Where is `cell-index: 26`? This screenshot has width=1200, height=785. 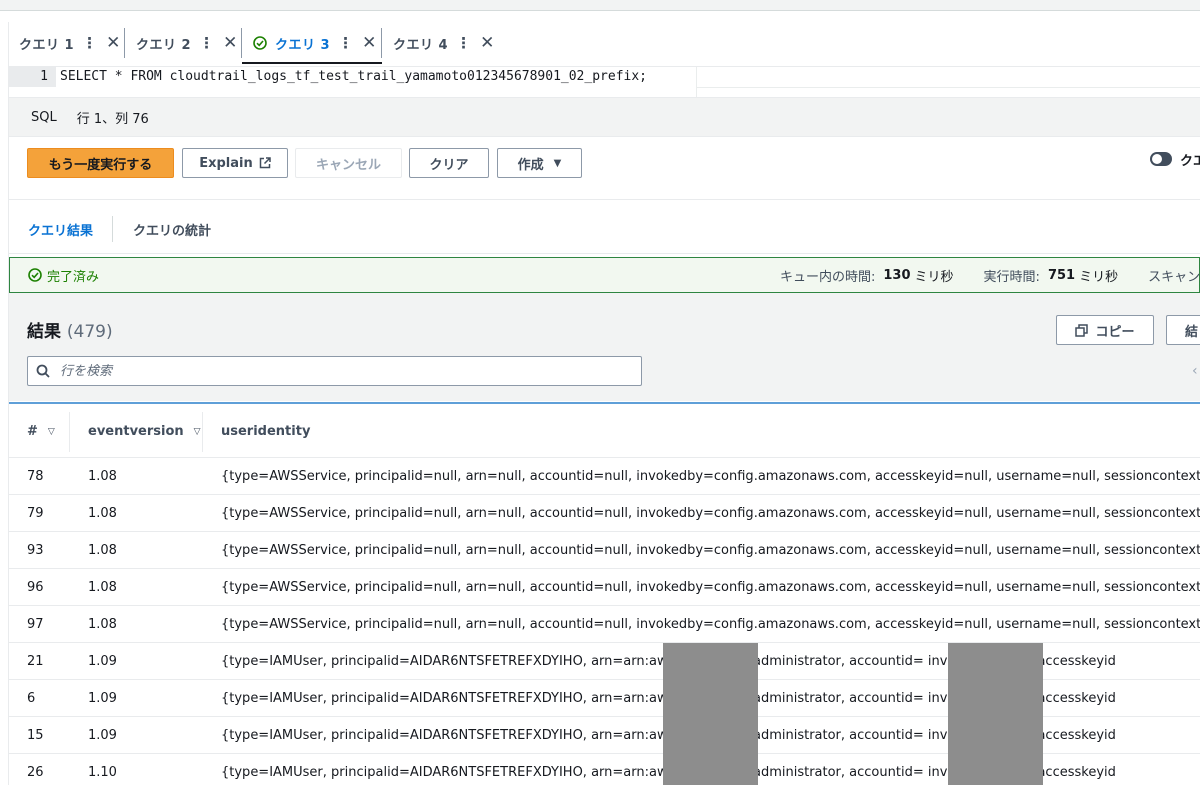 cell-index: 26 is located at coordinates (35, 772).